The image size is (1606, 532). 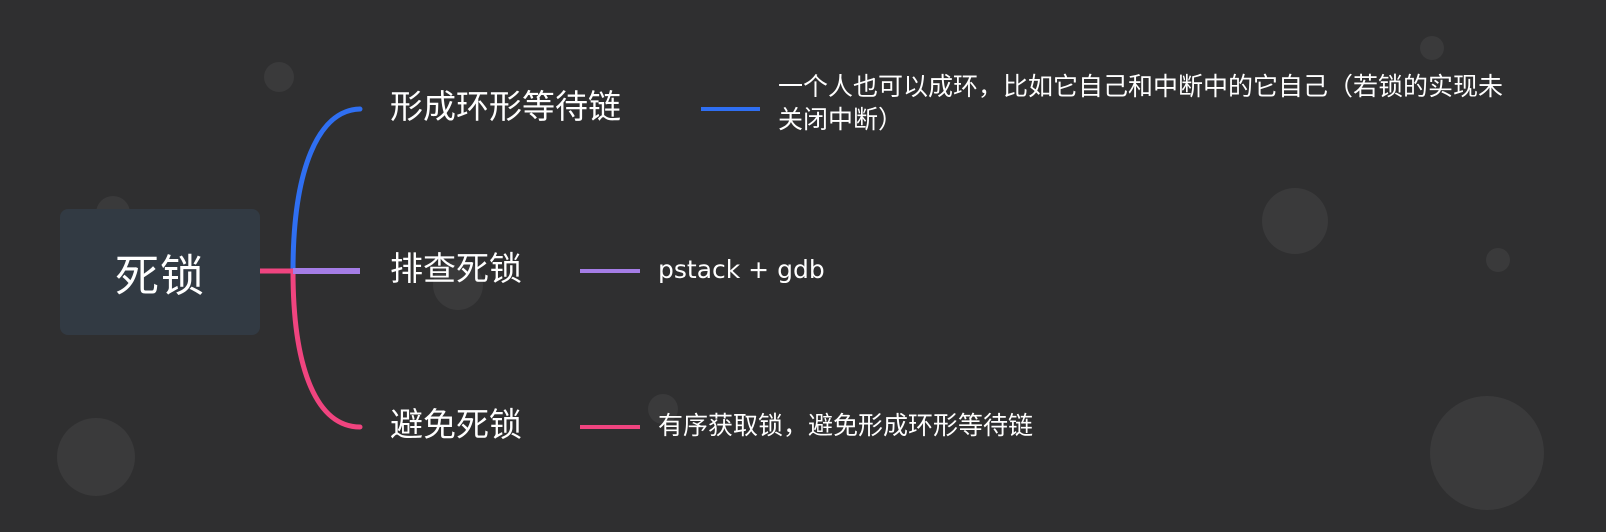 I want to click on root-topic-label: 死锁, so click(x=160, y=276).